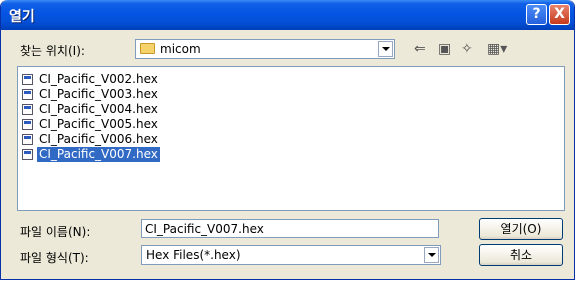 The height and width of the screenshot is (281, 575). I want to click on filetype-dropdown: Hex Files(*.hex), so click(291, 255).